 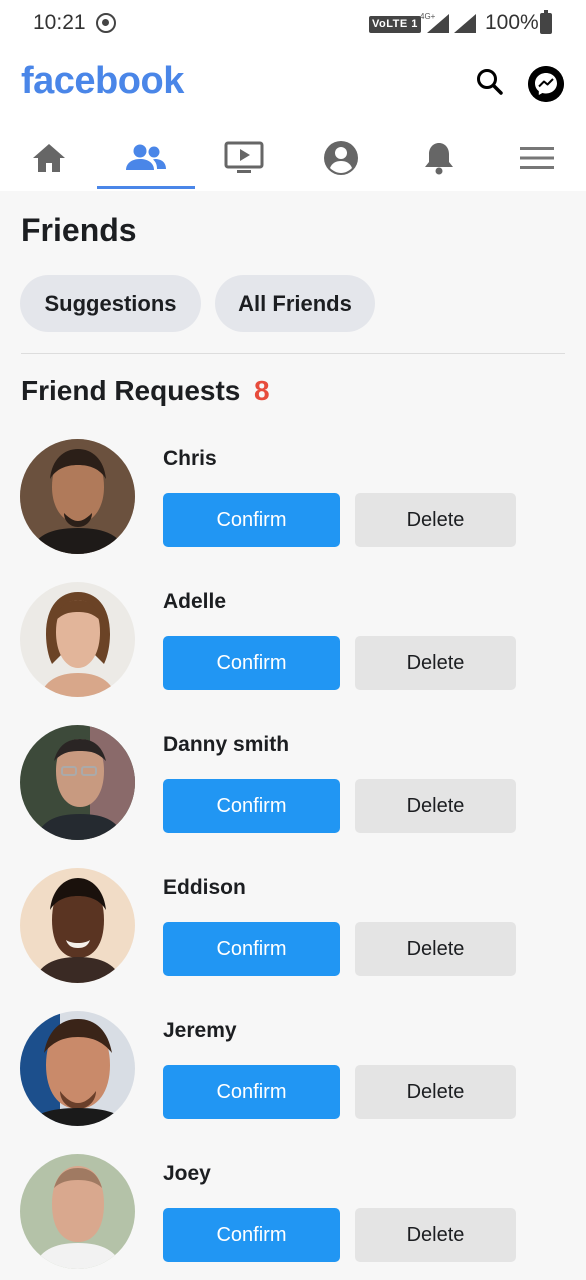 I want to click on search-icon, so click(x=490, y=82).